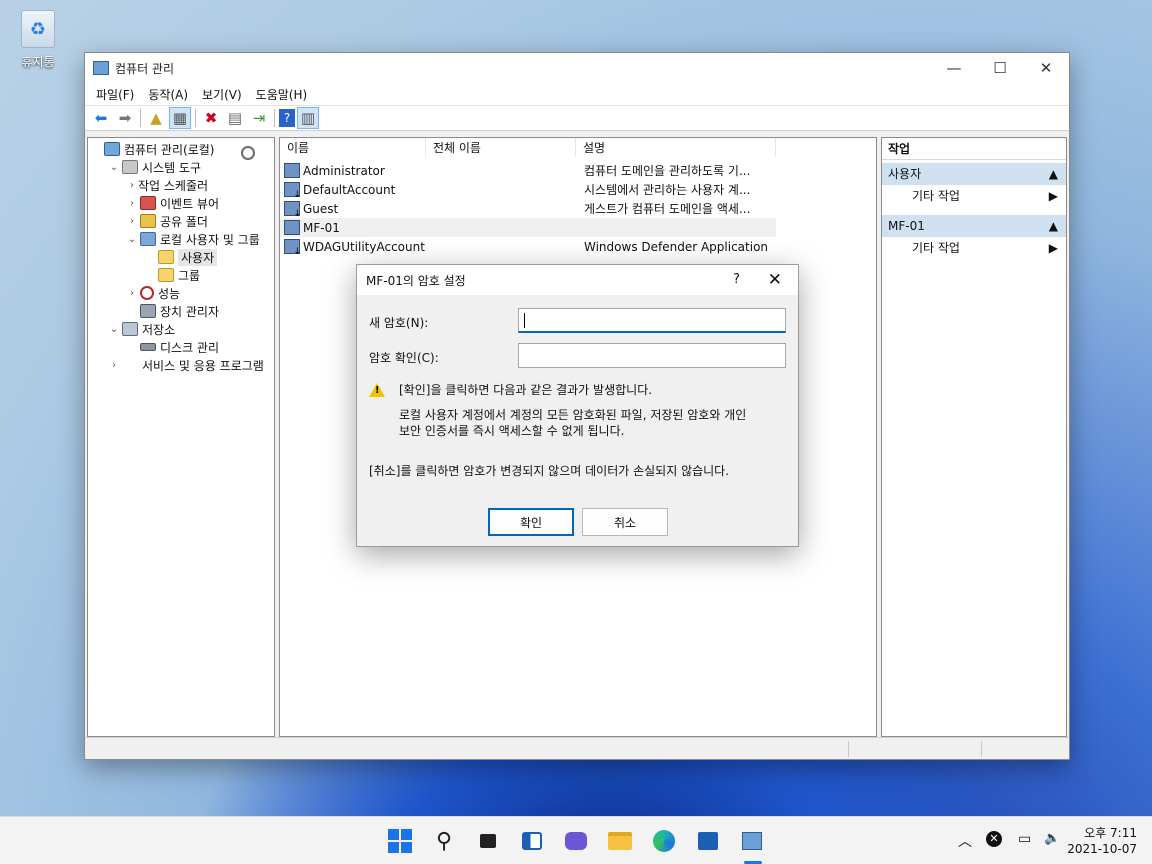 This screenshot has width=1152, height=864. Describe the element at coordinates (147, 293) in the screenshot. I see `performance-icon` at that location.